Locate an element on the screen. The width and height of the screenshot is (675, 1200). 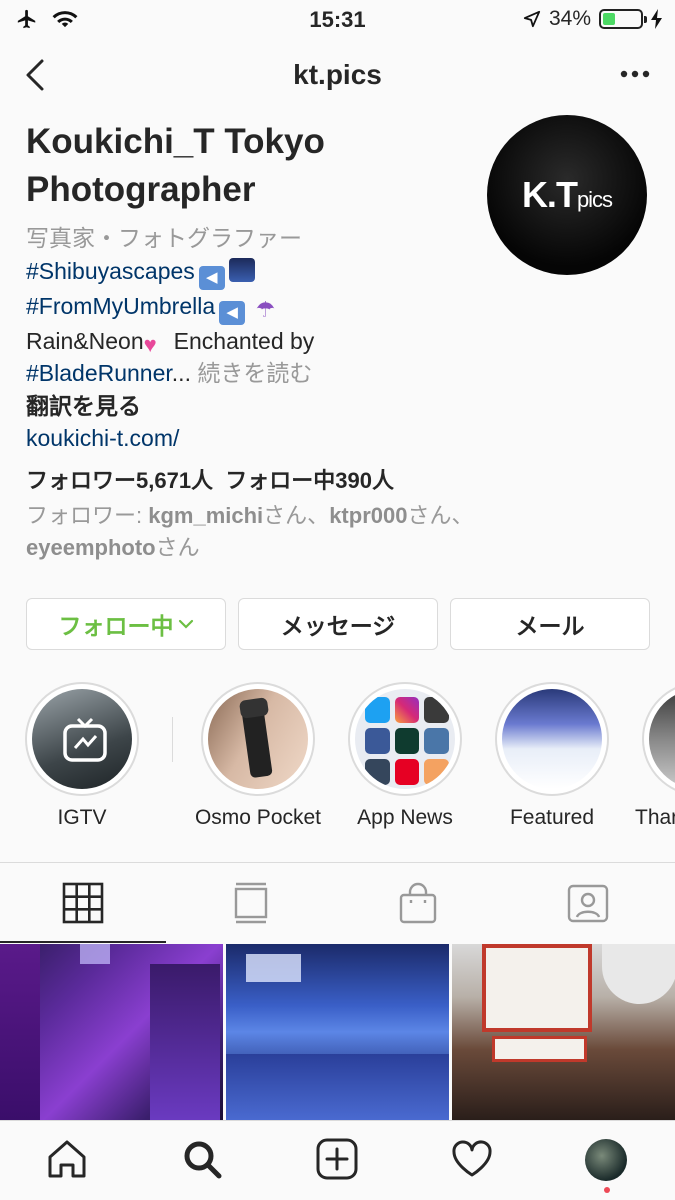
followers-count: フォロワー5,671人 is located at coordinates (119, 480).